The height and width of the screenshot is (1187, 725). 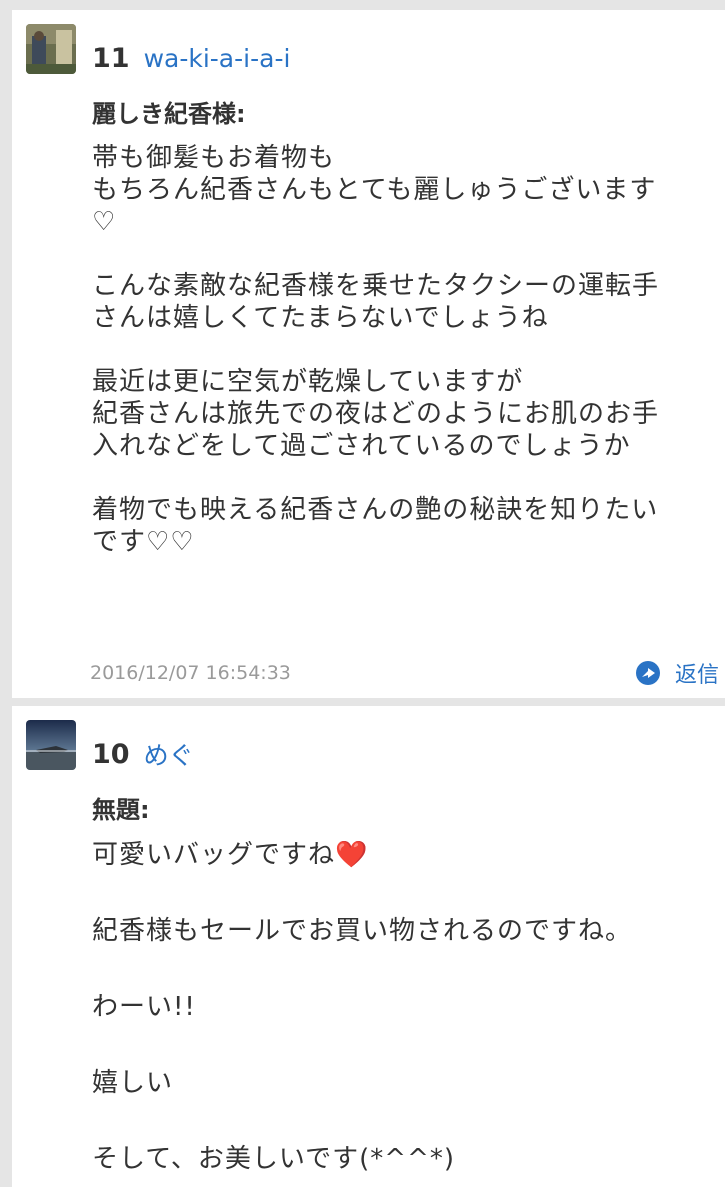 I want to click on author-link: めぐ, so click(x=169, y=754).